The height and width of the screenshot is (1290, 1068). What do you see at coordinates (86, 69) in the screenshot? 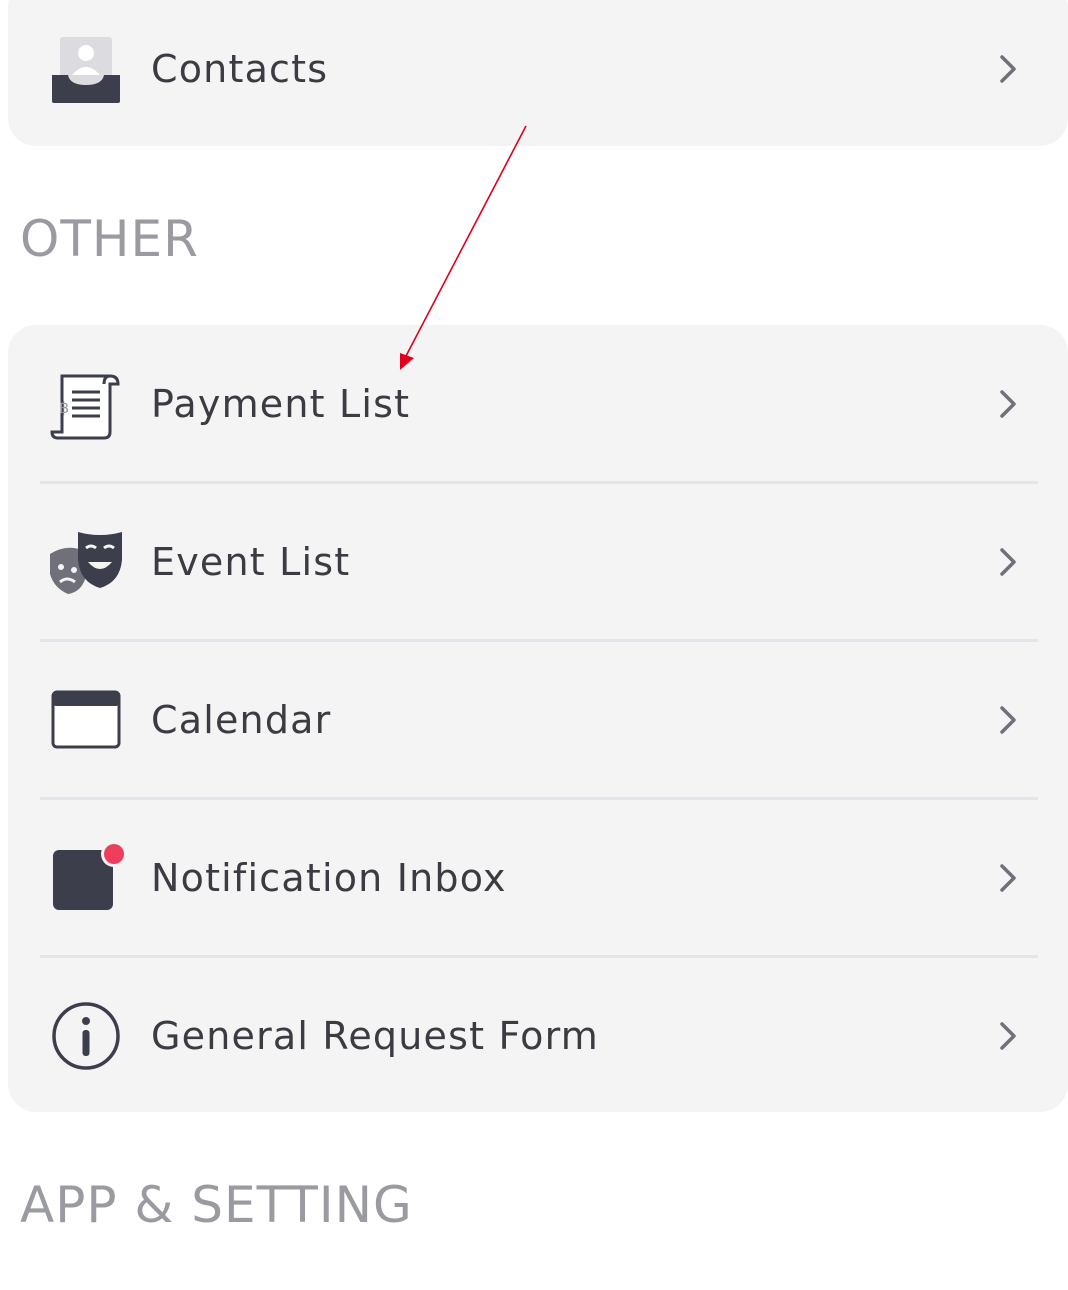
I see `contacts-inbox-icon` at bounding box center [86, 69].